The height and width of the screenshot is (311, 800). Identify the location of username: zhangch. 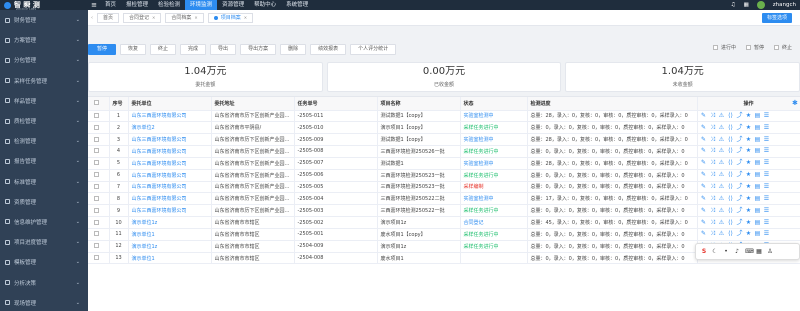
(784, 5).